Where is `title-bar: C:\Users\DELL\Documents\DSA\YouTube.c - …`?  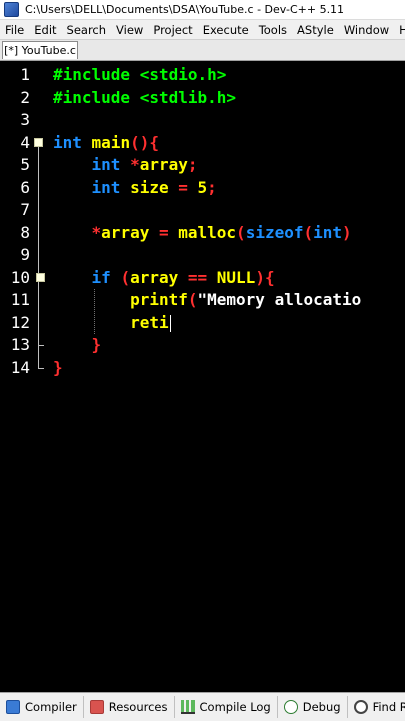 title-bar: C:\Users\DELL\Documents\DSA\YouTube.c - … is located at coordinates (202, 10).